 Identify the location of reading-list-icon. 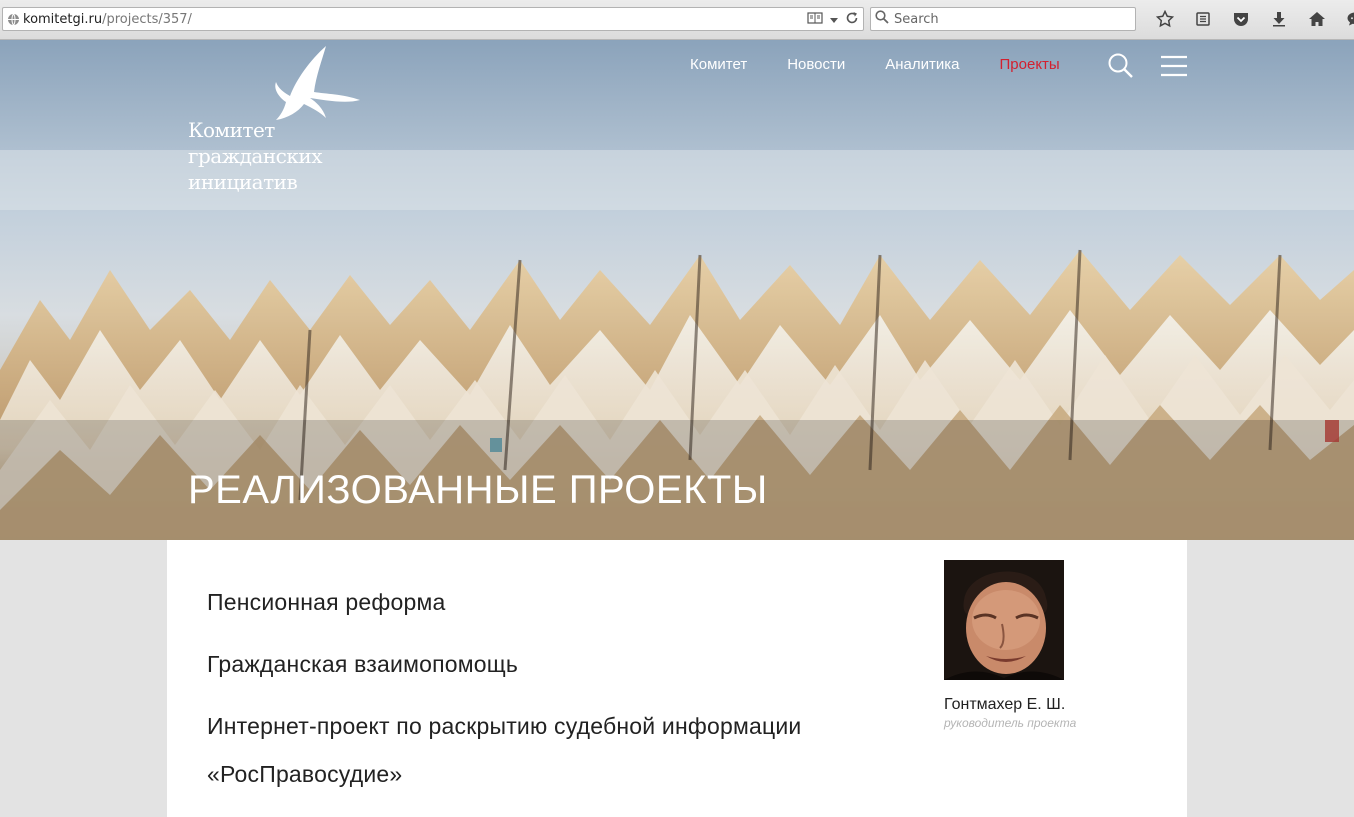
(1203, 19).